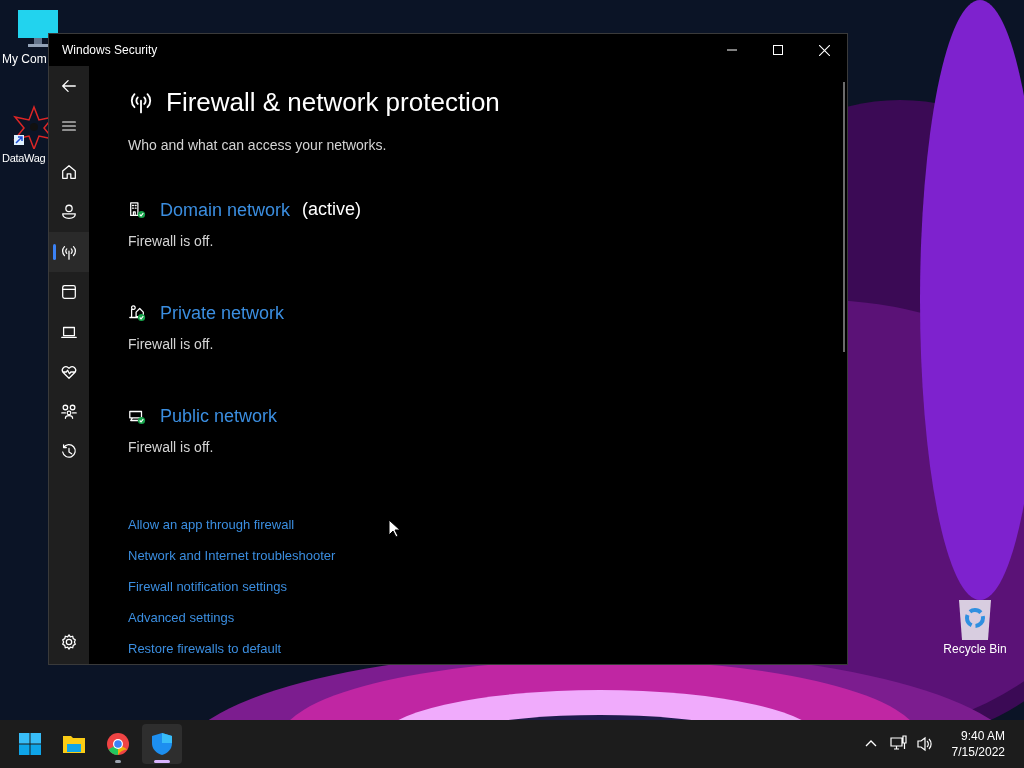 The width and height of the screenshot is (1024, 768). Describe the element at coordinates (219, 416) in the screenshot. I see `network-link: Public network` at that location.